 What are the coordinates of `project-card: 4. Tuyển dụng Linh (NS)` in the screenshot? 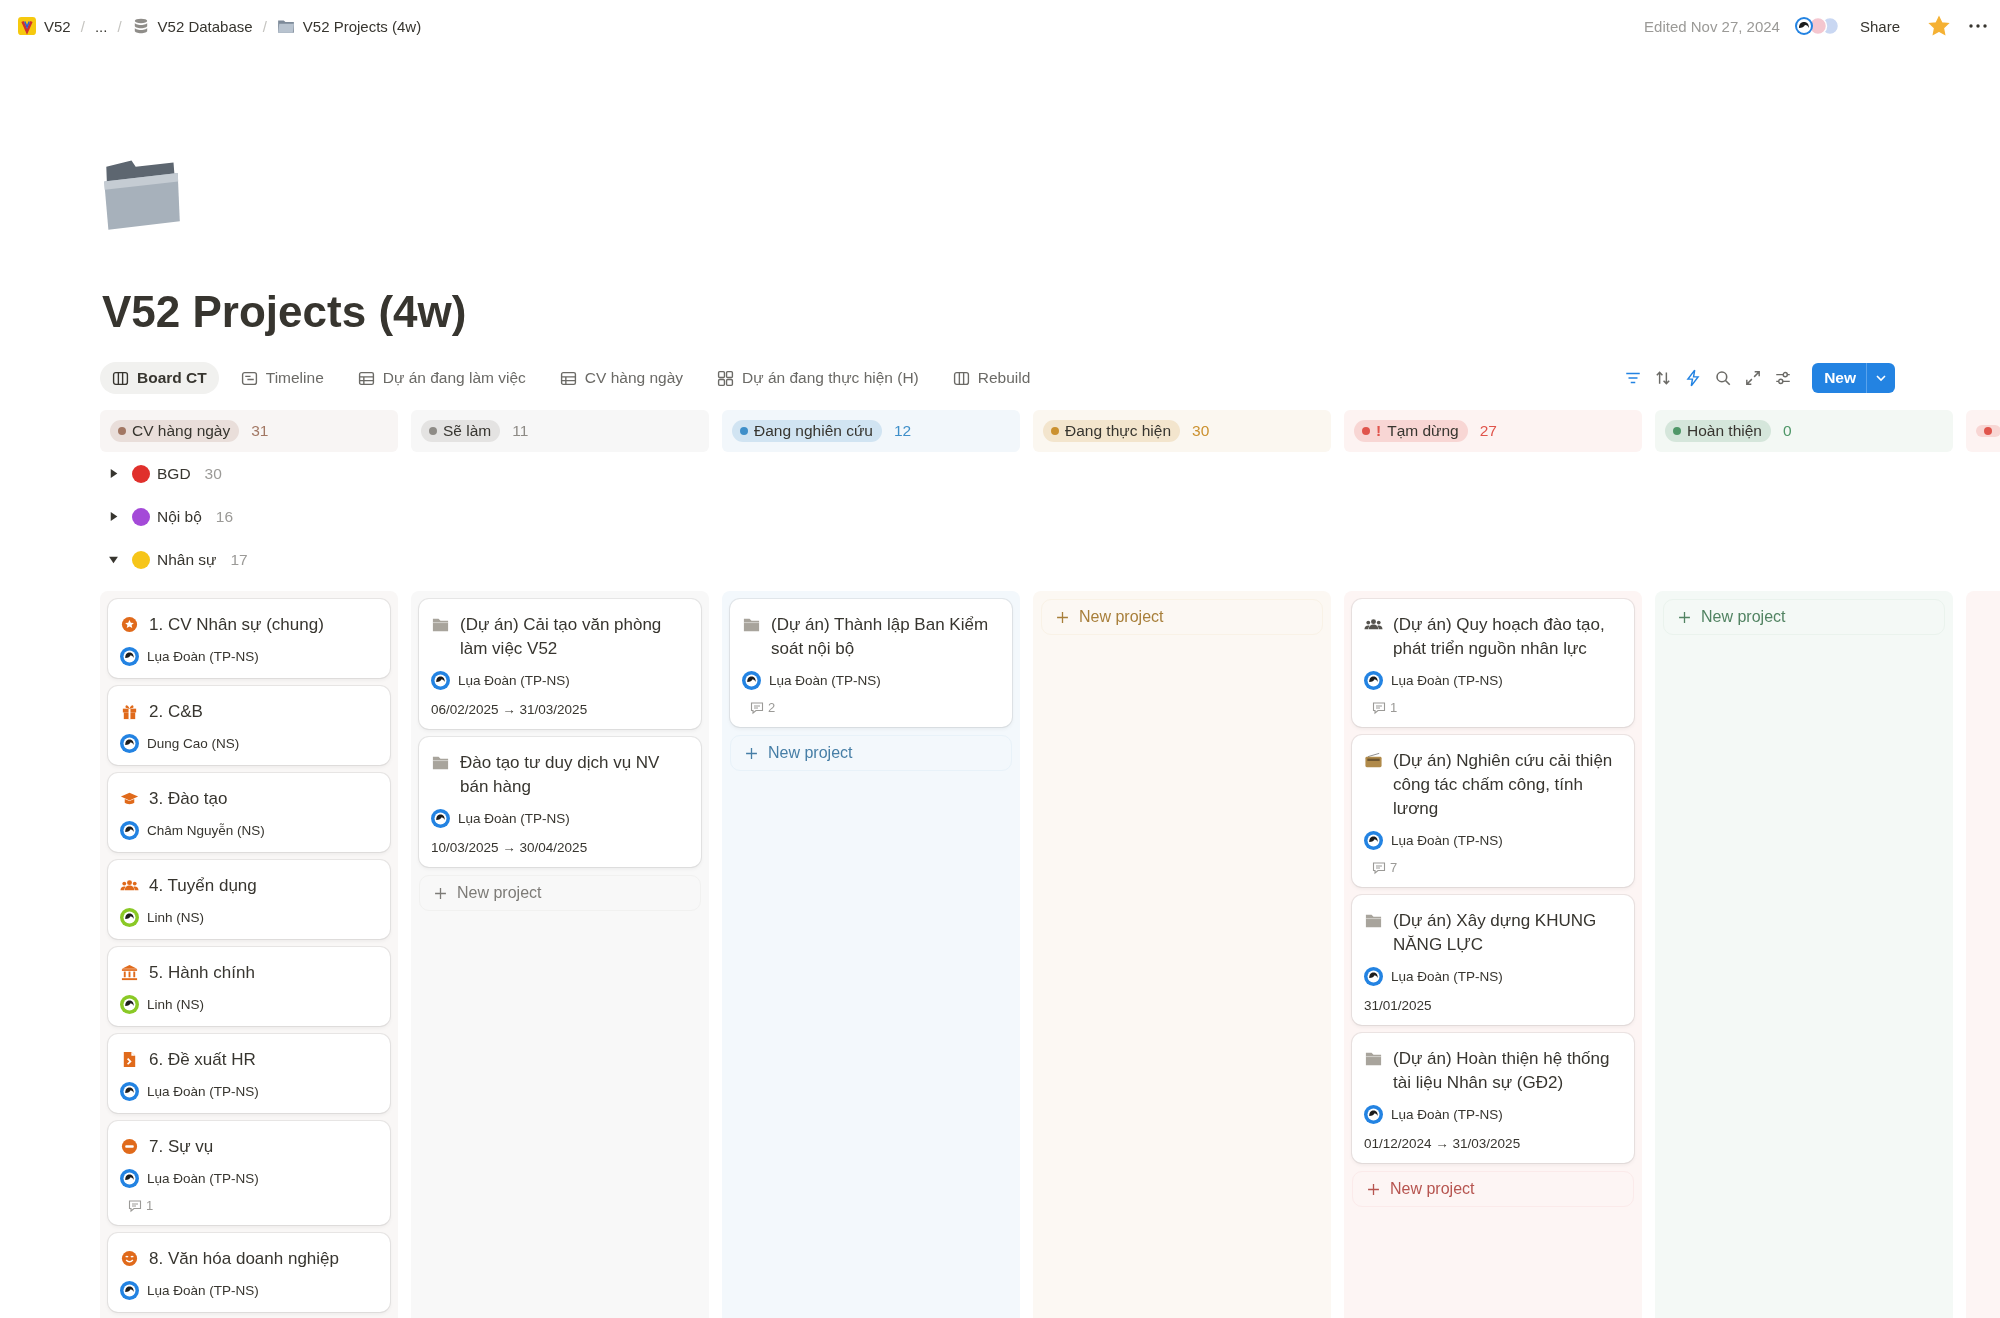 It's located at (249, 899).